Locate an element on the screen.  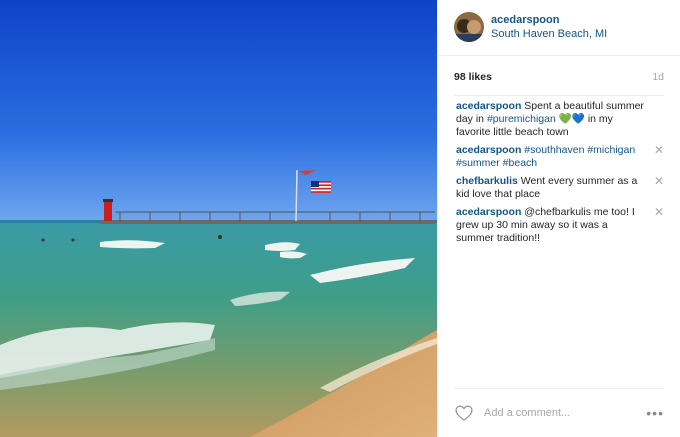
caption-username: acedarspoon is located at coordinates (488, 106).